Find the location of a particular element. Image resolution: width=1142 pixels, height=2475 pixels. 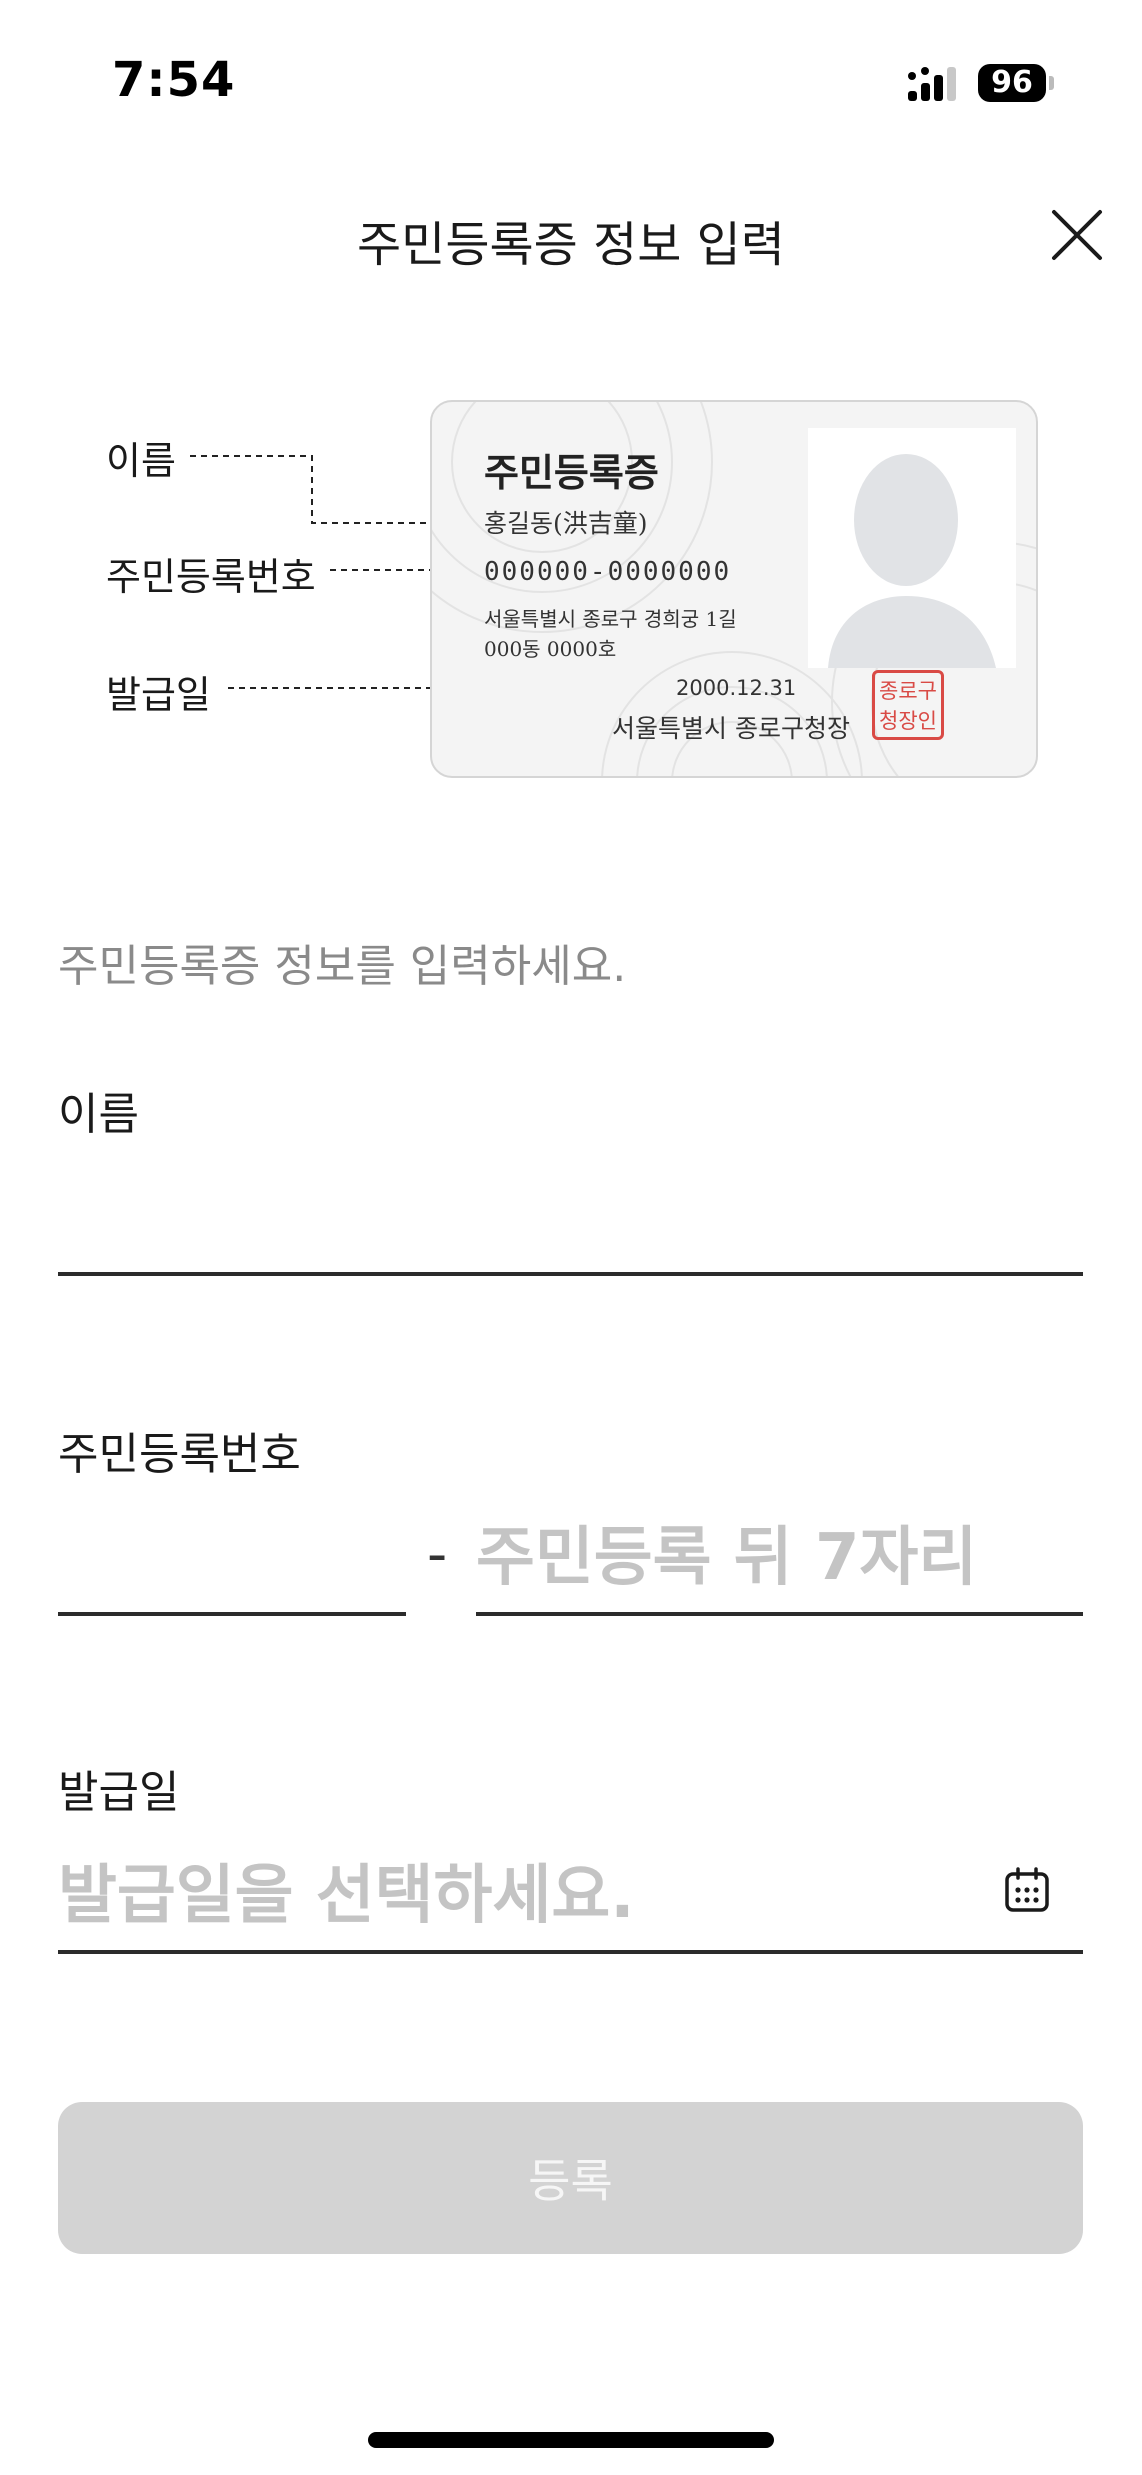

resident-number-back-input is located at coordinates (779, 1558).